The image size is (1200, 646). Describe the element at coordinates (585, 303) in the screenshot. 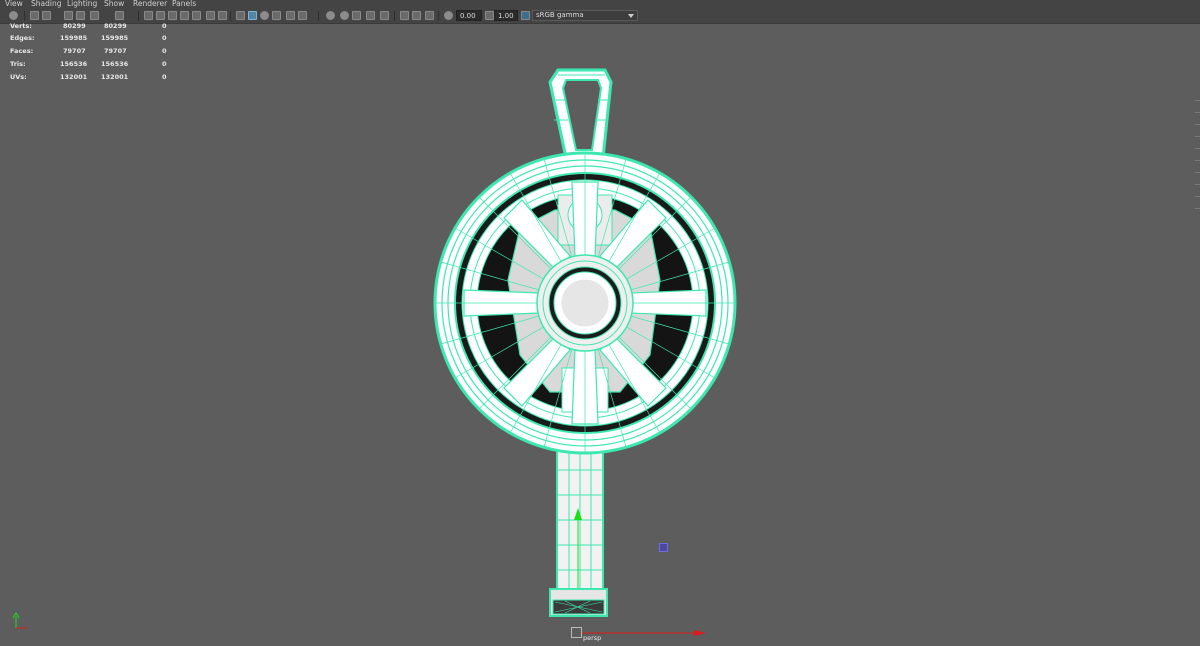

I see `model-wheel` at that location.